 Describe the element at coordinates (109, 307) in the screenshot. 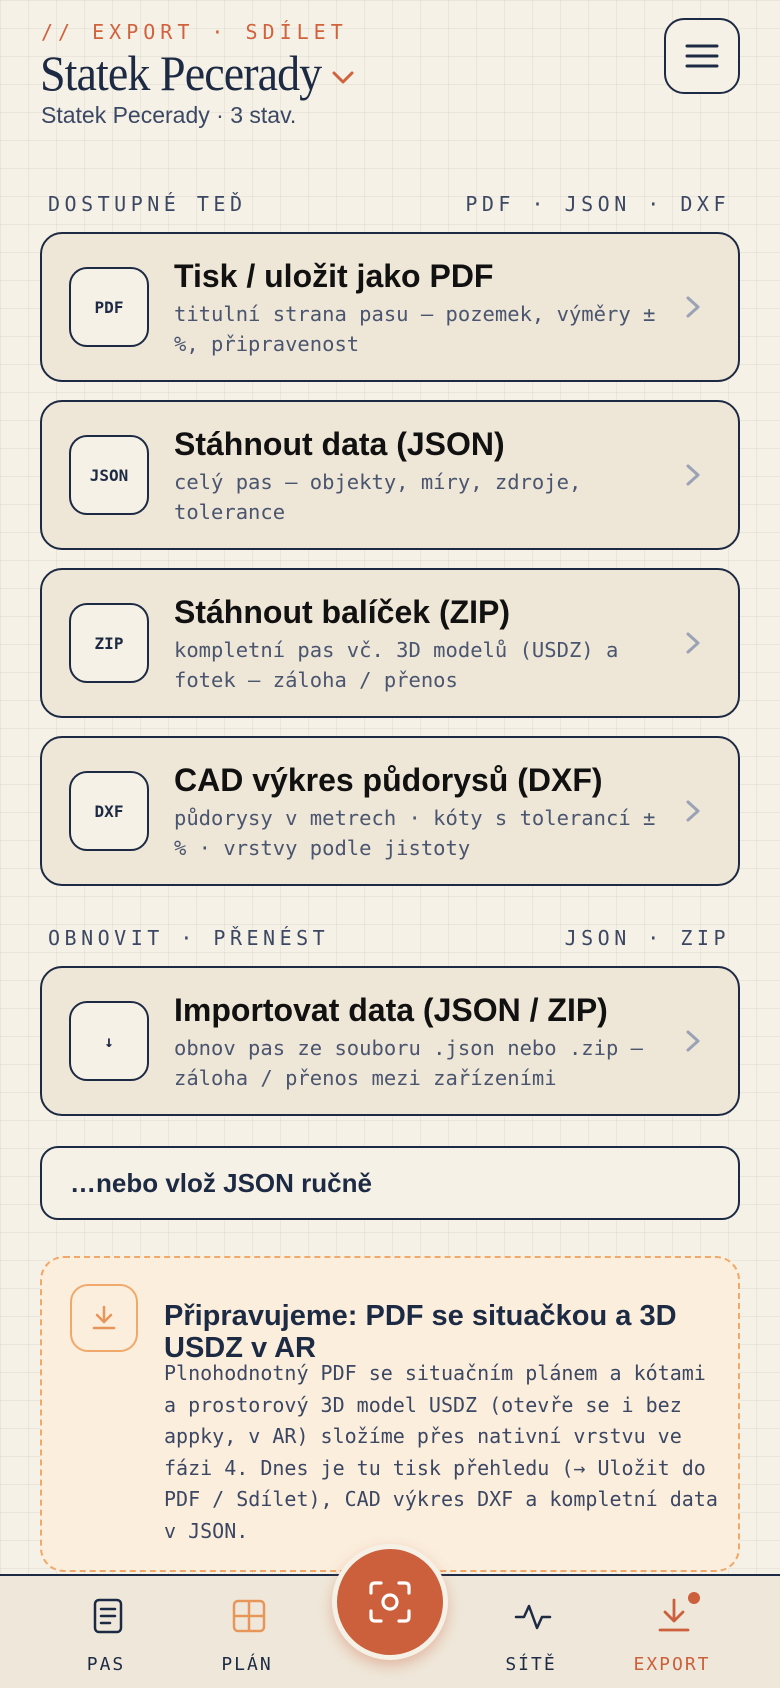

I see `pdf-badge: PDF` at that location.